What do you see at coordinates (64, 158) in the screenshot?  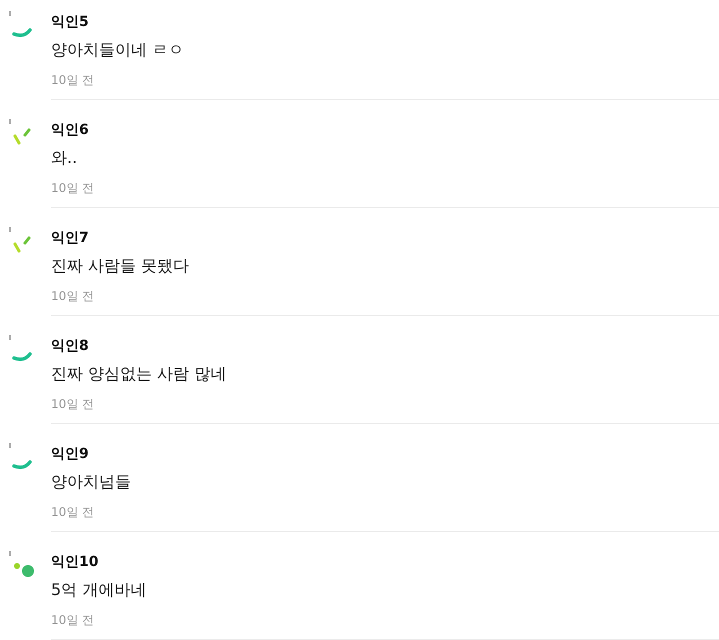 I see `comment-text: 와..` at bounding box center [64, 158].